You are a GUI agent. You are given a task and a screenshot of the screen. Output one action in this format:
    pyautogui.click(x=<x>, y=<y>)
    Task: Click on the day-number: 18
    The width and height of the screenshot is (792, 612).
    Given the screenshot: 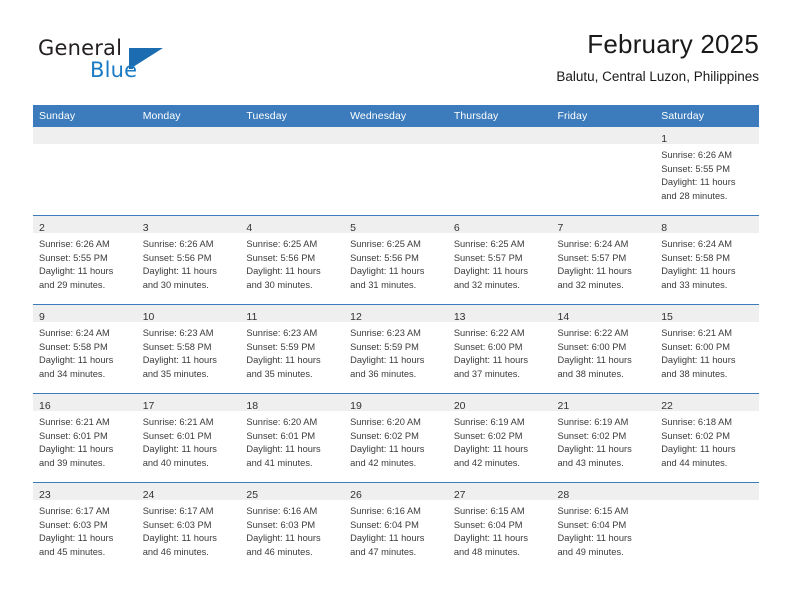 What is the action you would take?
    pyautogui.click(x=252, y=406)
    